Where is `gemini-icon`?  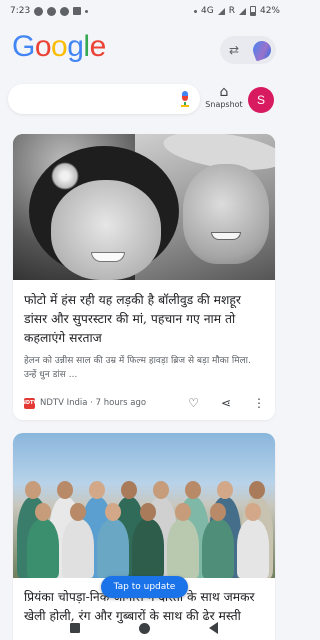 gemini-icon is located at coordinates (262, 50).